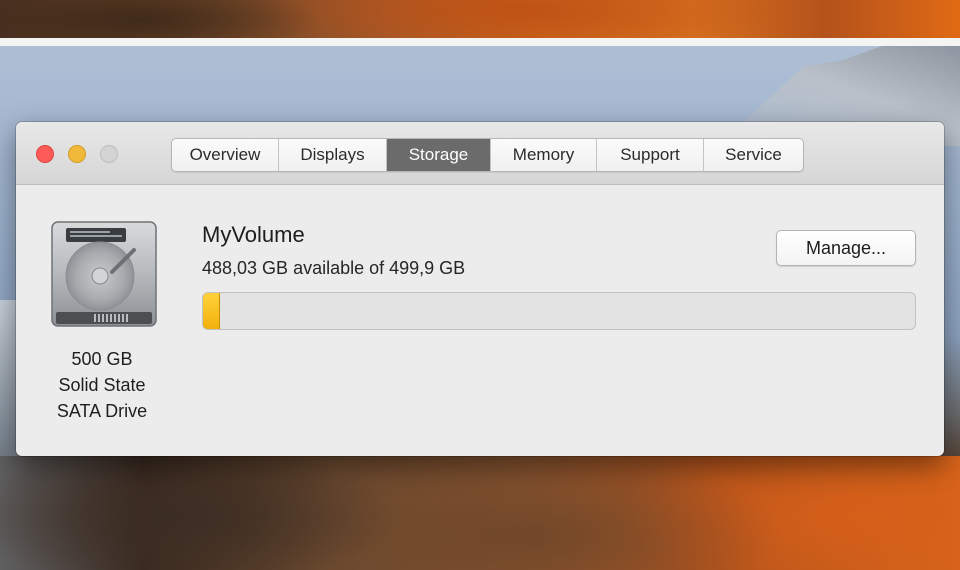 The image size is (960, 570). Describe the element at coordinates (102, 411) in the screenshot. I see `drive-type-line2: SATA Drive` at that location.